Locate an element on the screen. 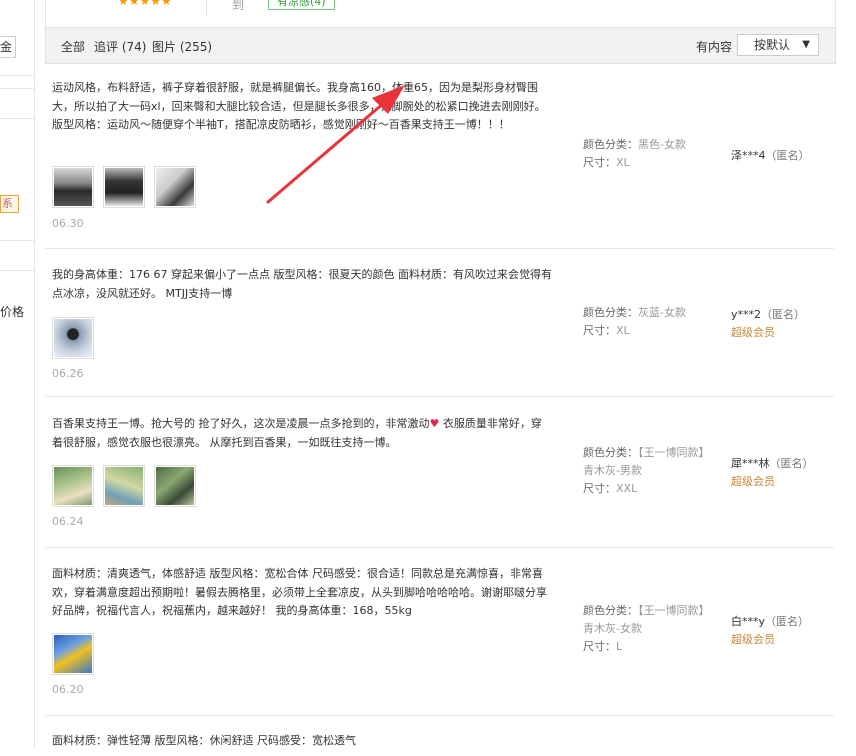  left-partial-button: 金 is located at coordinates (8, 47).